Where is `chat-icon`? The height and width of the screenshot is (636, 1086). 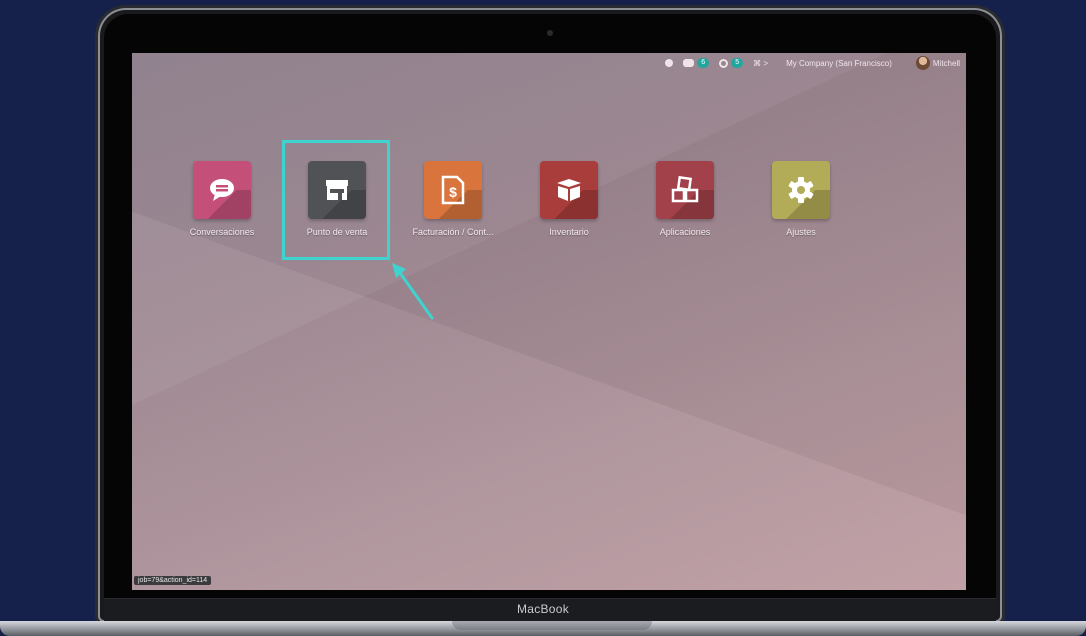
chat-icon is located at coordinates (222, 190).